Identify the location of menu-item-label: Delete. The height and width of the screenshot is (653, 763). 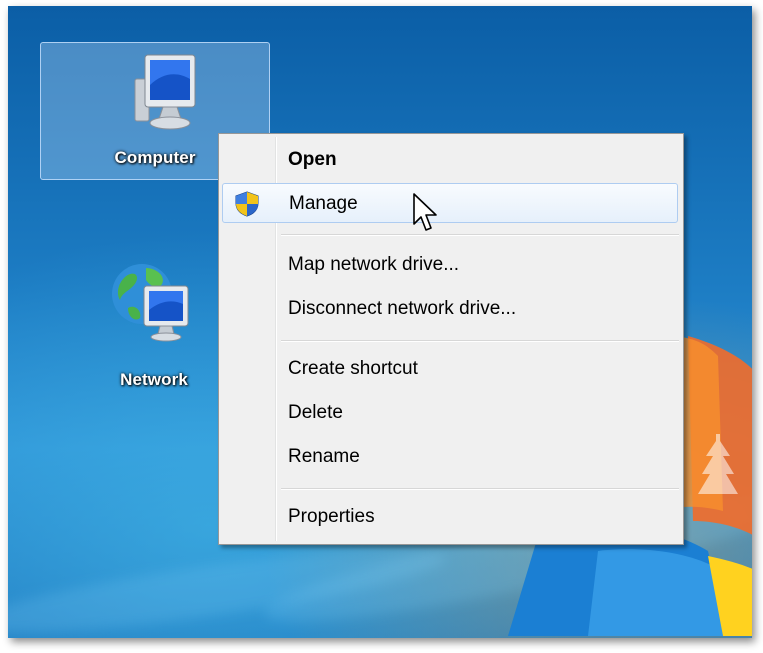
(315, 412).